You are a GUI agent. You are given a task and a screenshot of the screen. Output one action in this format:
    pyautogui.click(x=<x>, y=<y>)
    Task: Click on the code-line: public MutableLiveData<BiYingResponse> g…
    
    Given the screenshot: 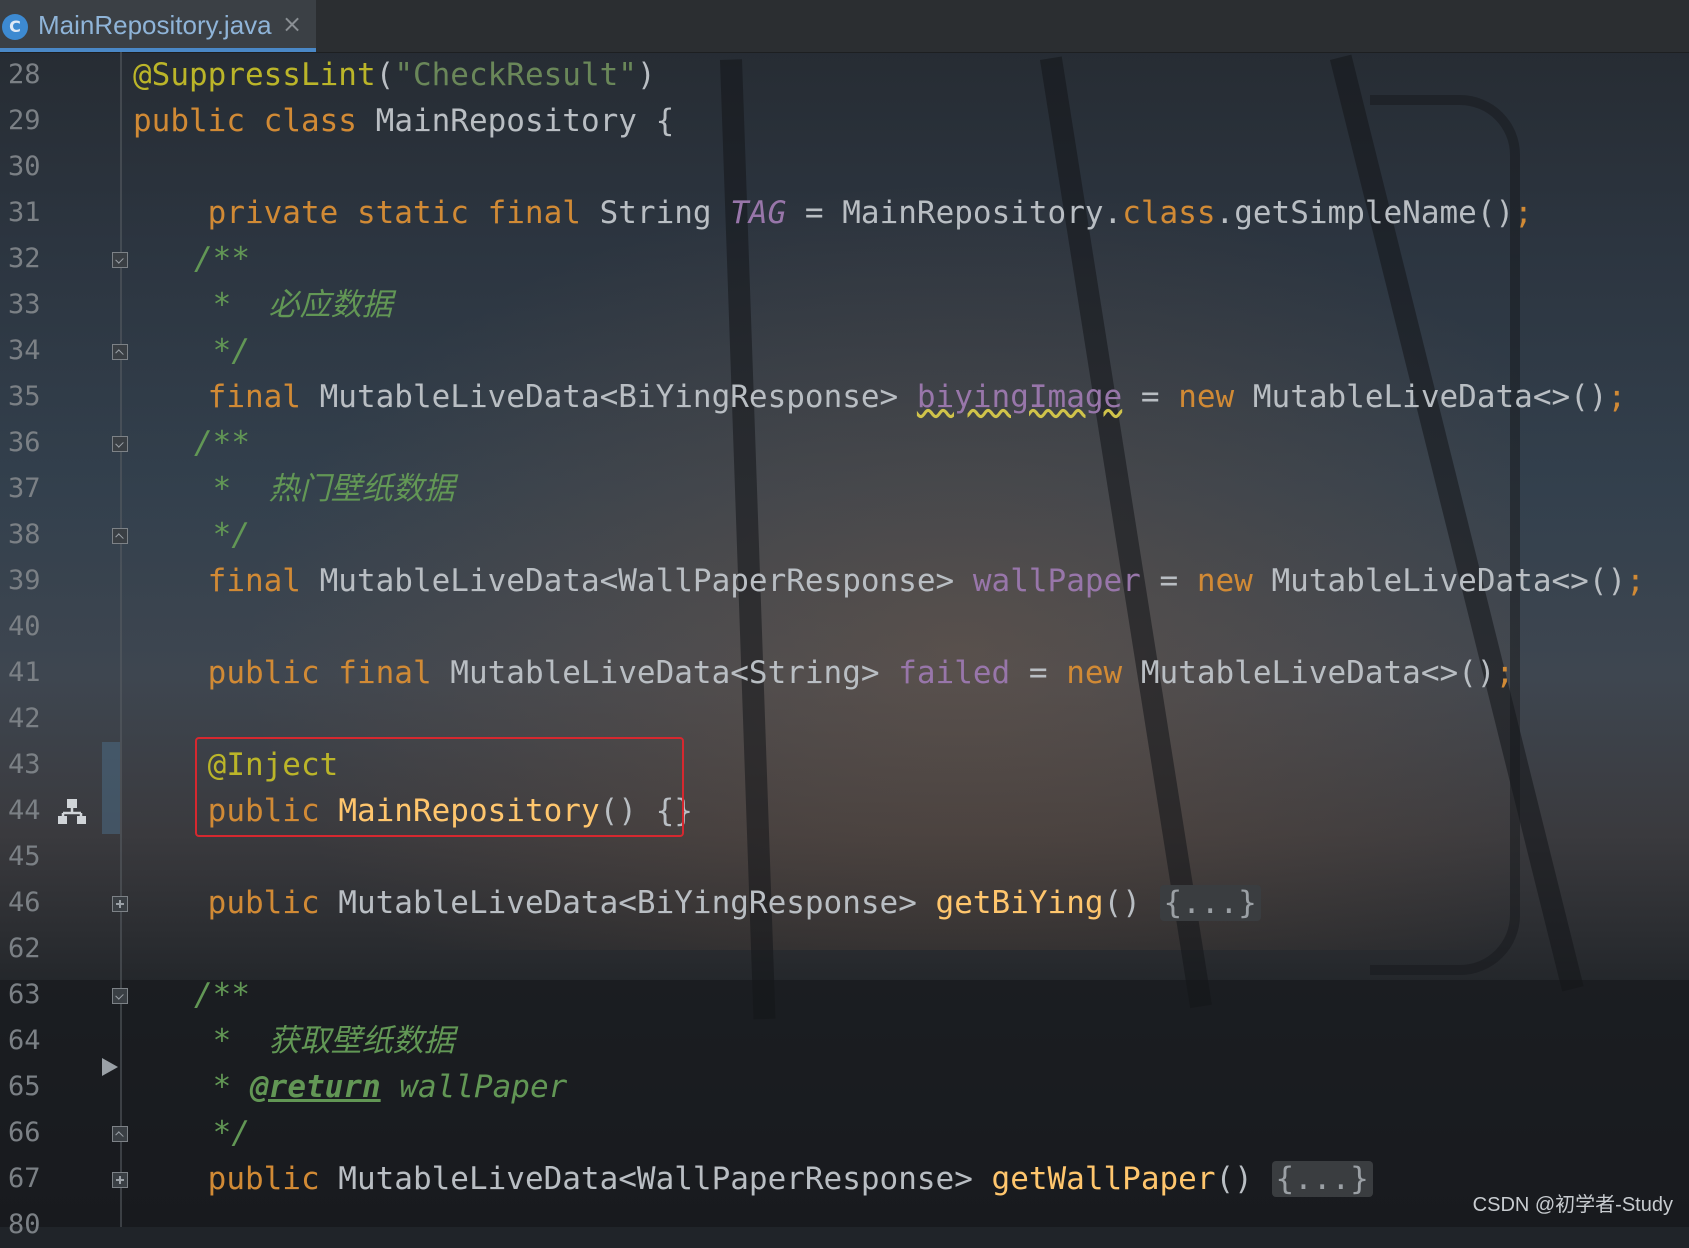 What is the action you would take?
    pyautogui.click(x=697, y=903)
    